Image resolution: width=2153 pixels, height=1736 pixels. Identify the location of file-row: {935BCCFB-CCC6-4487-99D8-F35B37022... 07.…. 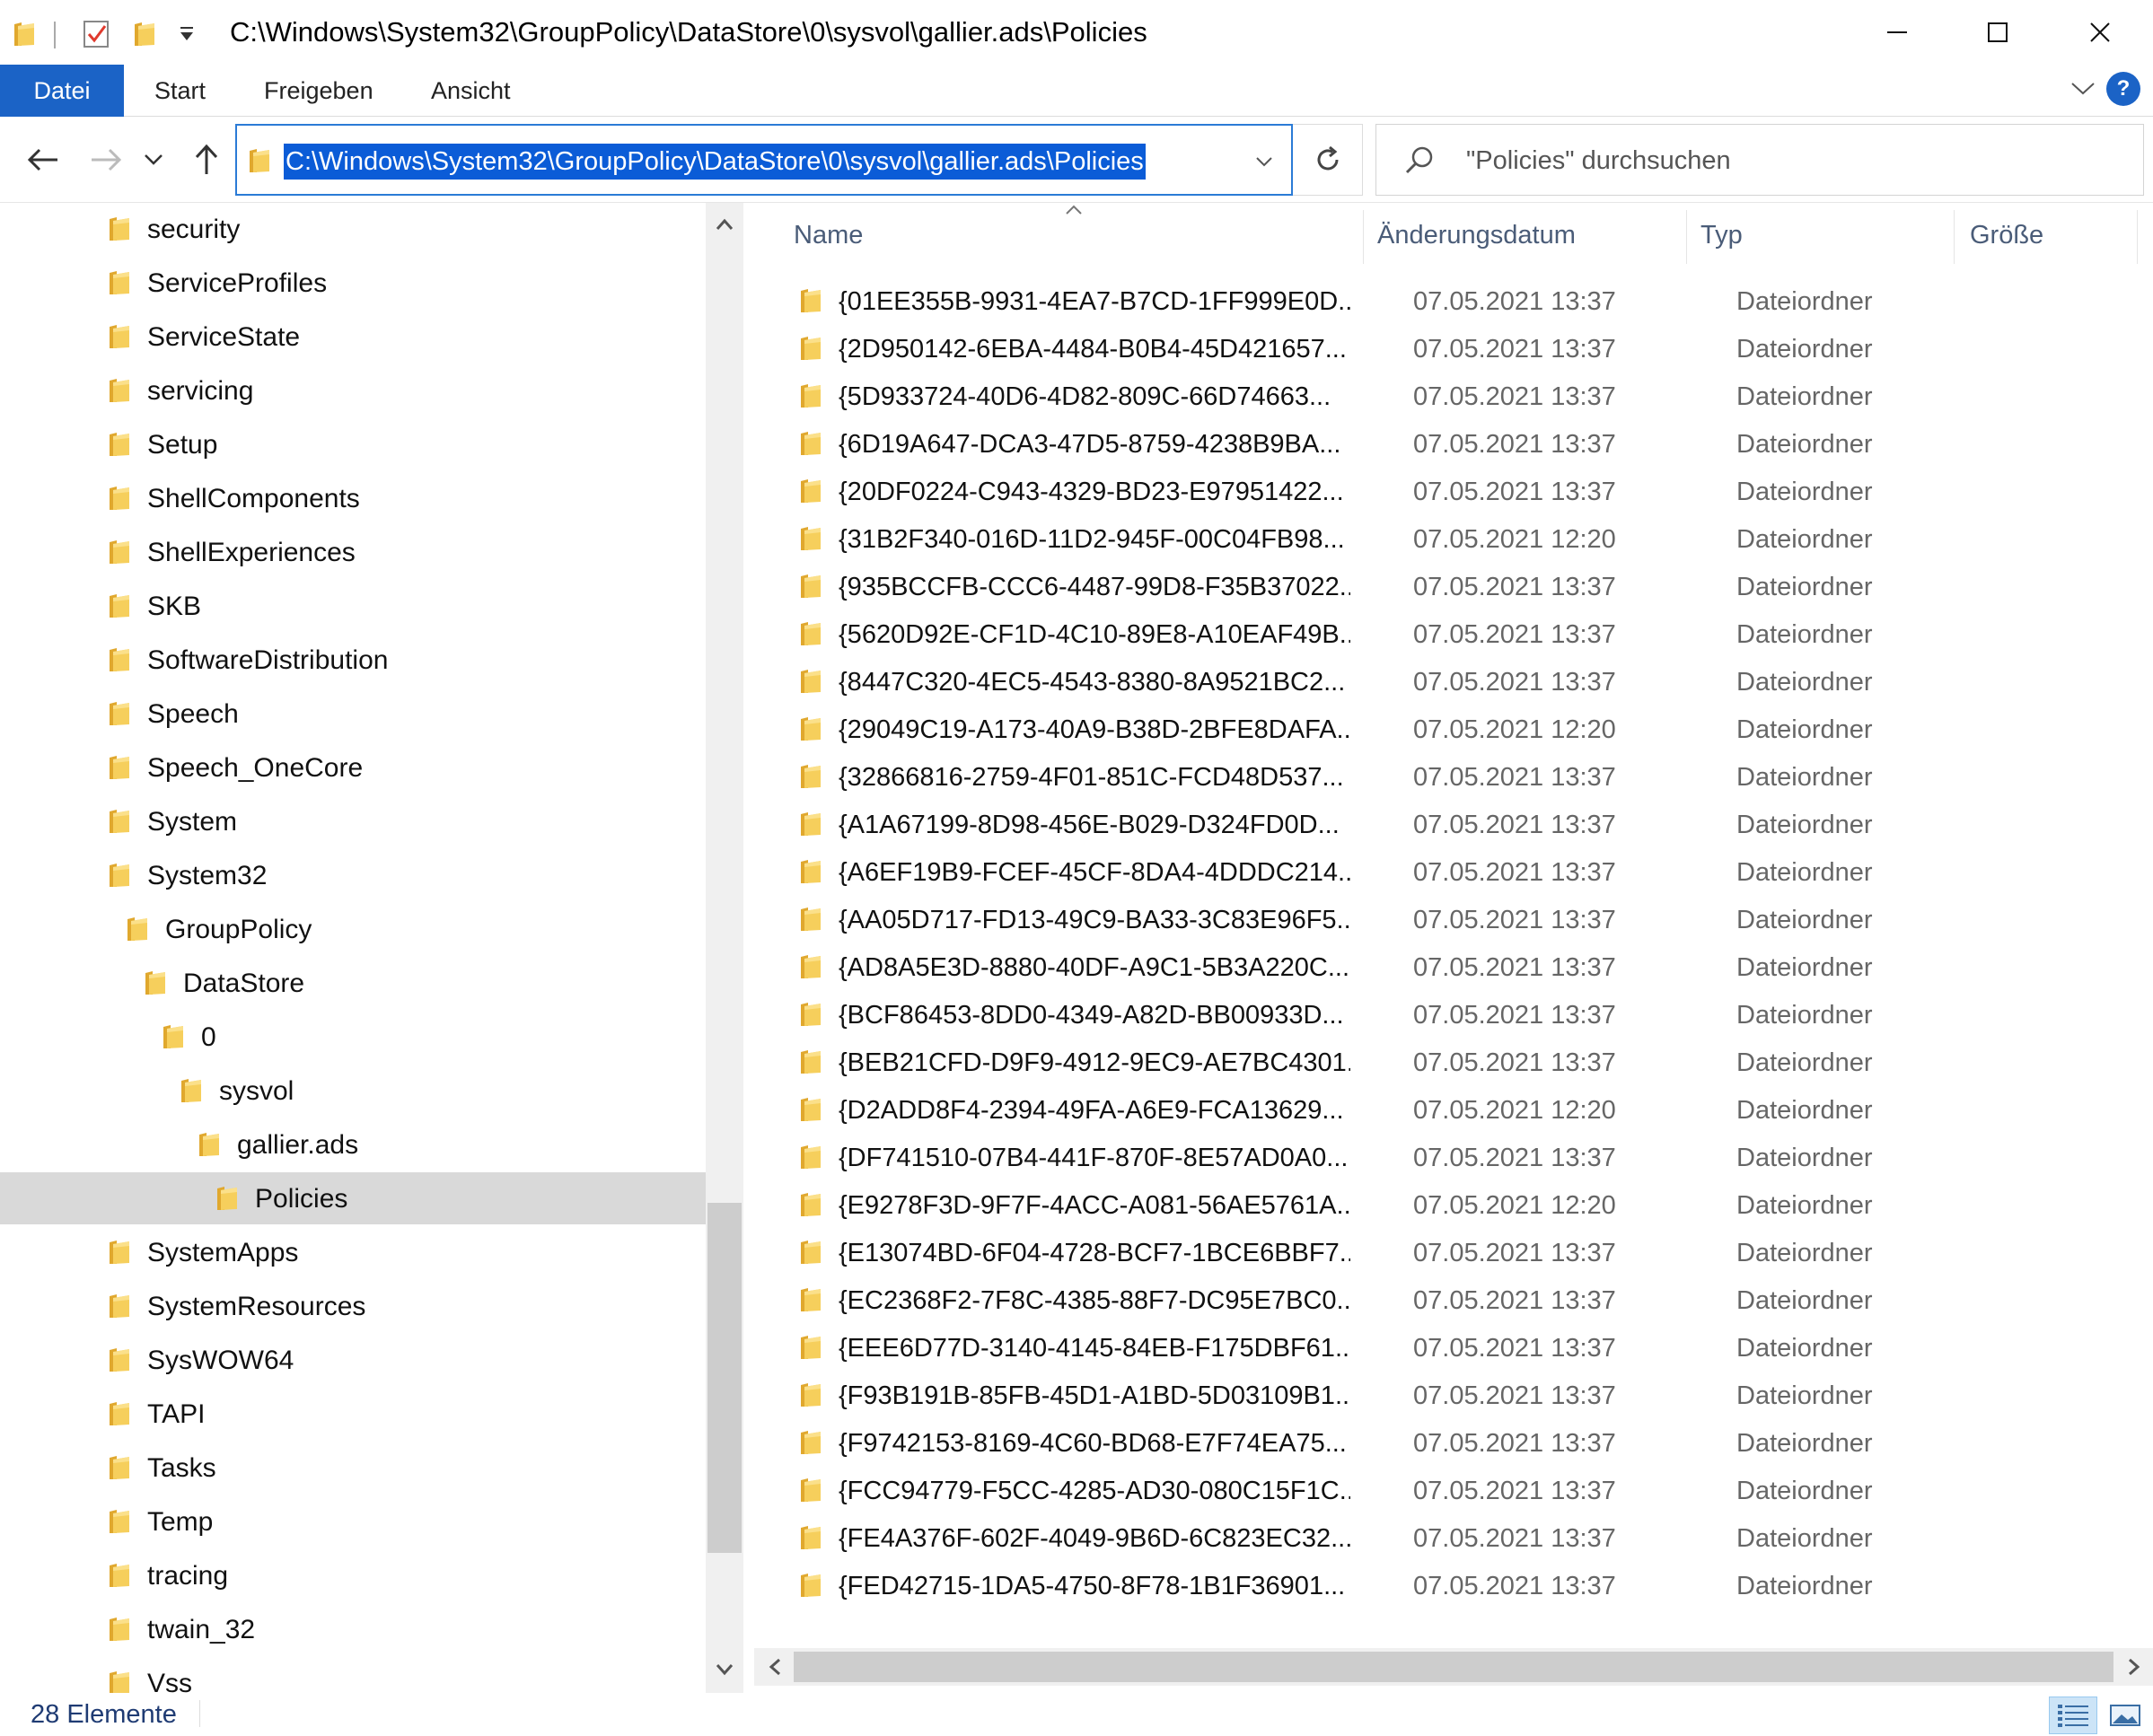
(1463, 587).